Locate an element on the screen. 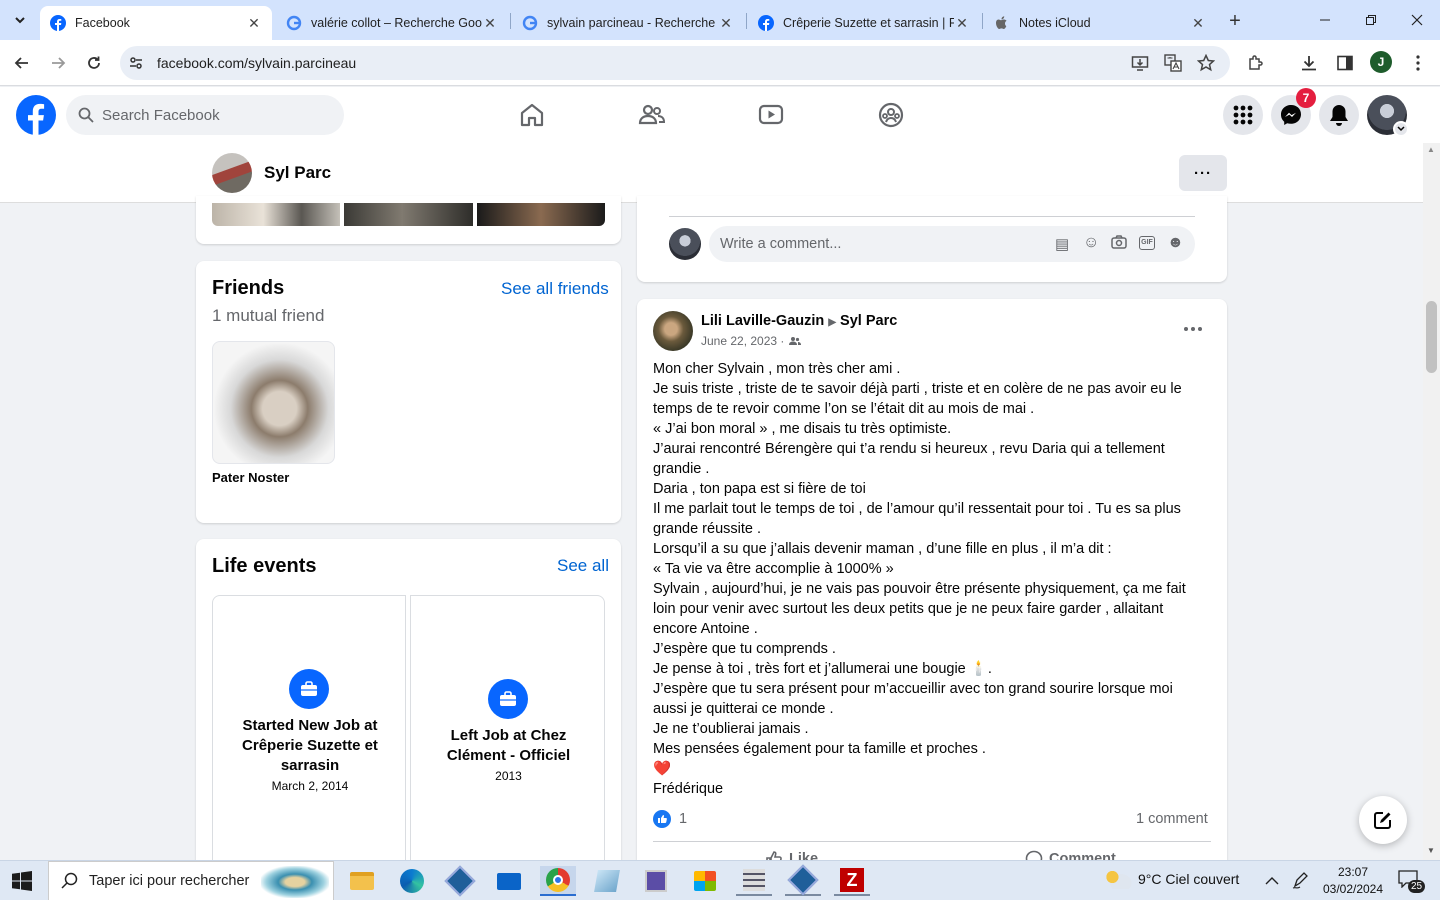 This screenshot has width=1440, height=900. edge-icon is located at coordinates (412, 881).